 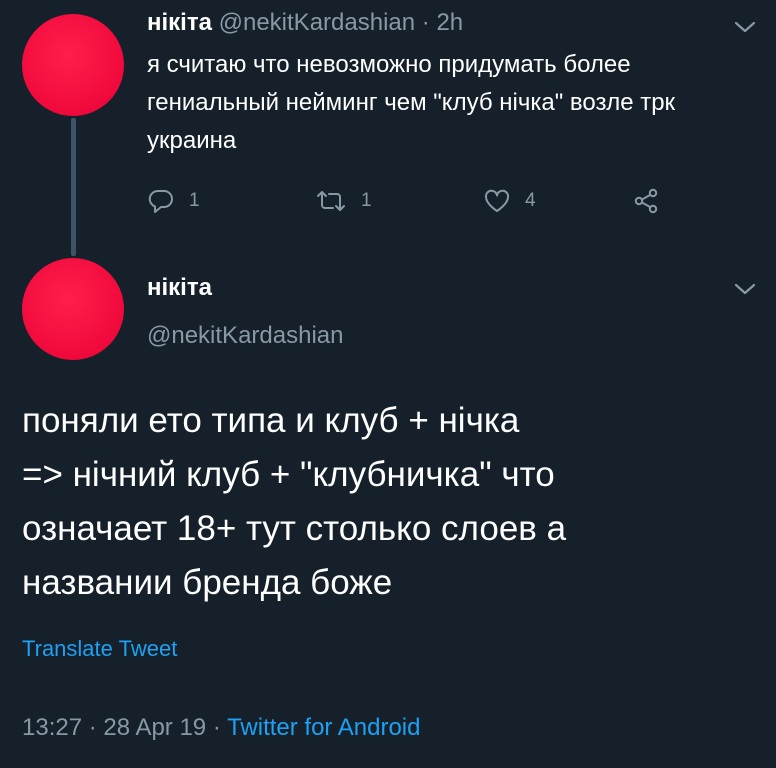 I want to click on reply-icon, so click(x=161, y=201).